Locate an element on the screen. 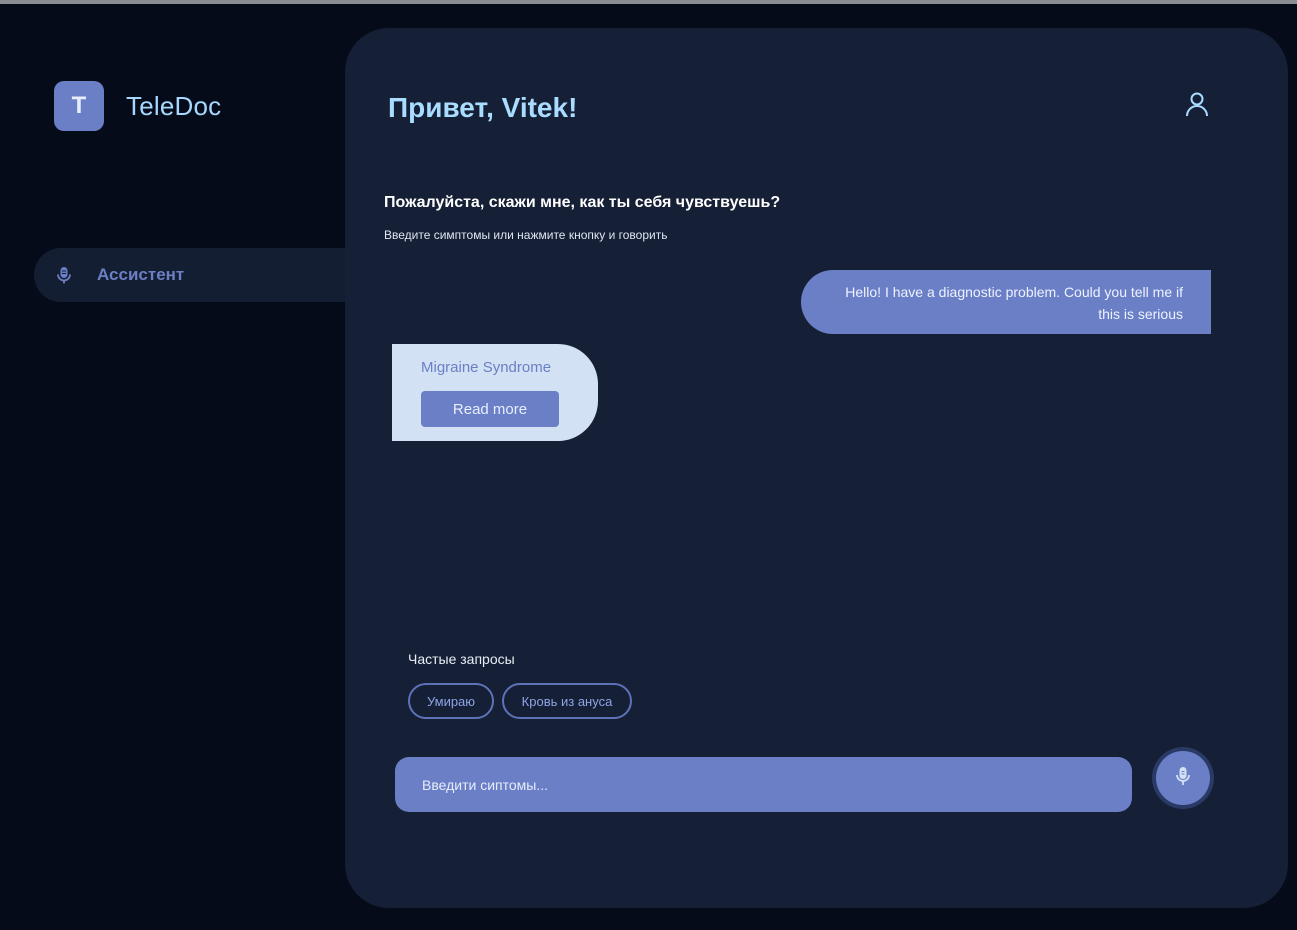 This screenshot has width=1297, height=930. user-icon is located at coordinates (1197, 106).